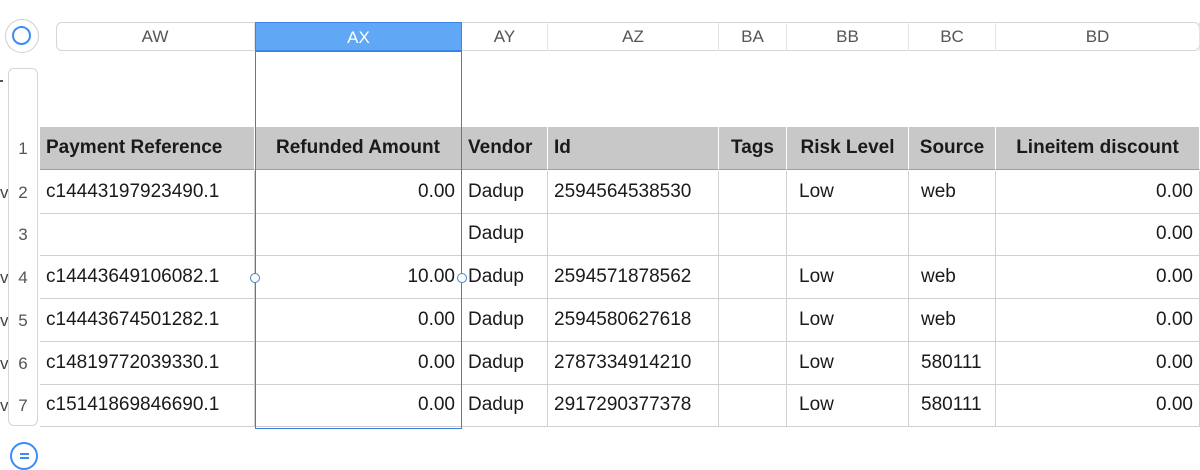 This screenshot has width=1200, height=470. I want to click on row-header-3: 3, so click(23, 234).